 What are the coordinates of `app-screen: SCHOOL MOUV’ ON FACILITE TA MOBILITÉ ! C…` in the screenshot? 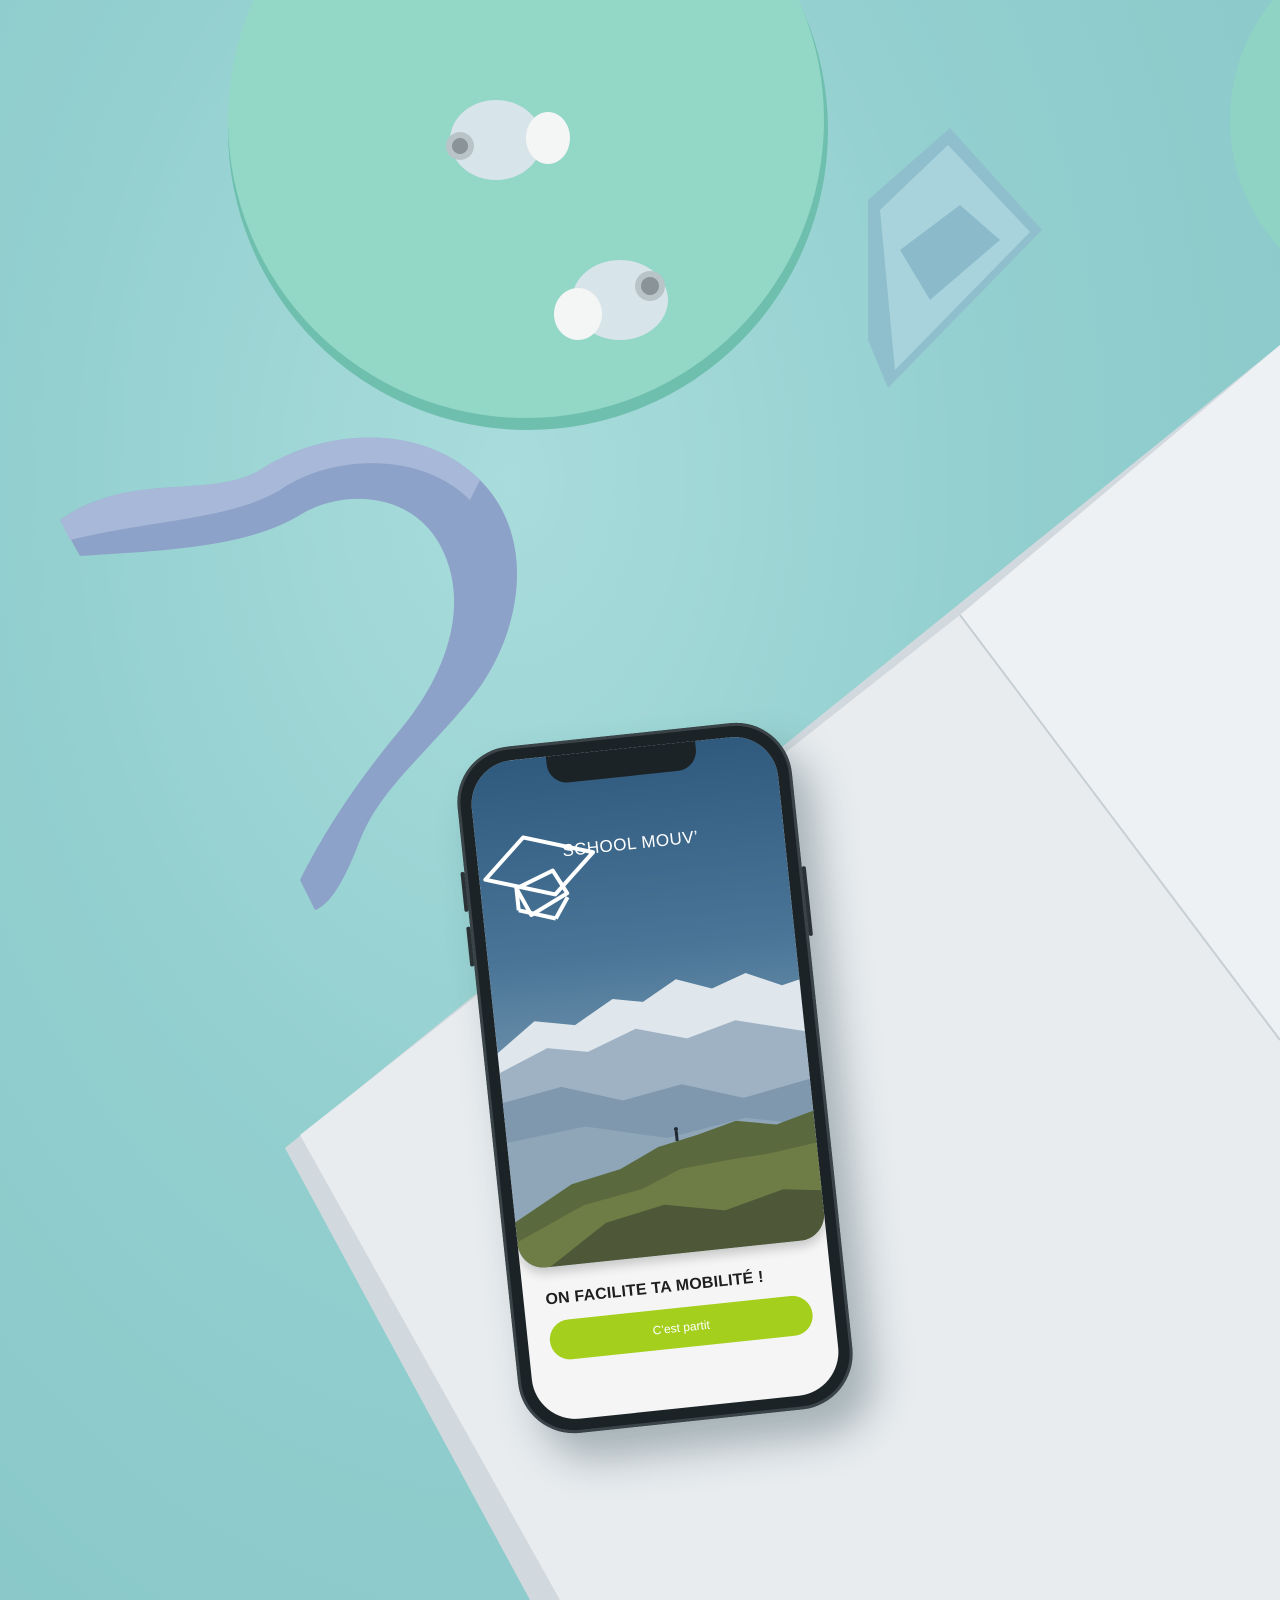 It's located at (655, 1078).